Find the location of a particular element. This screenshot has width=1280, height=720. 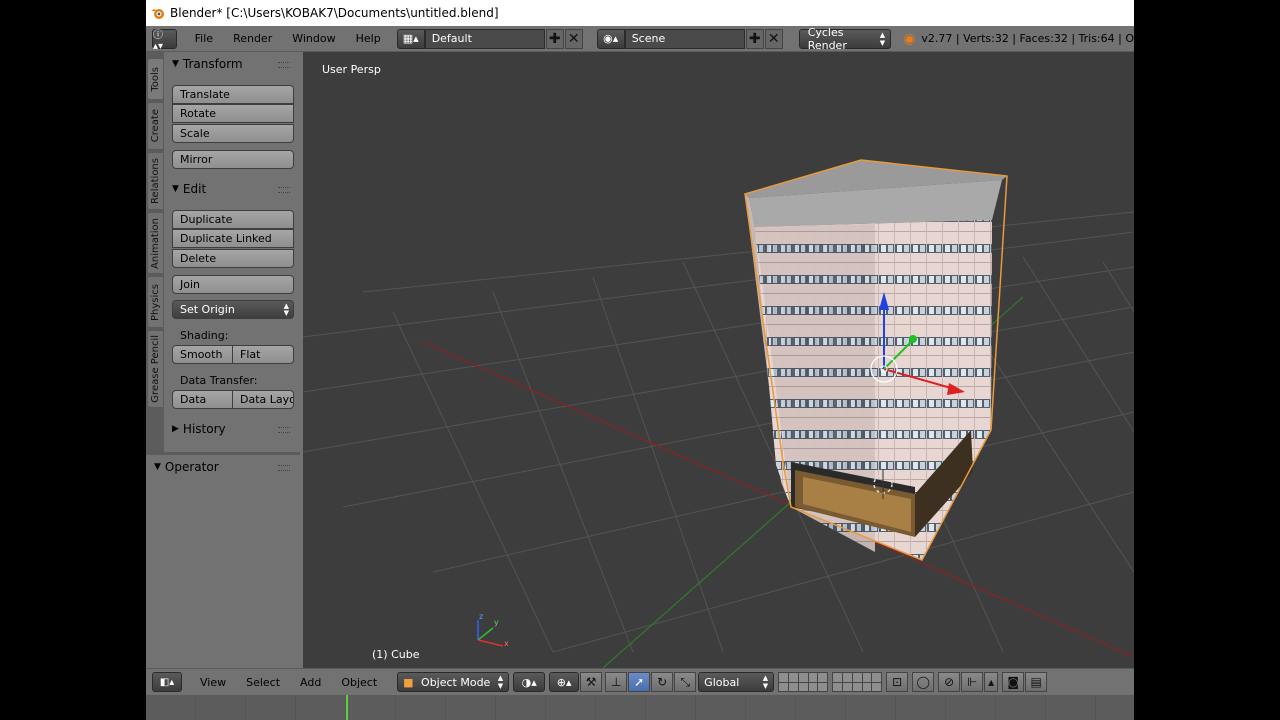

smooth-button: Smooth is located at coordinates (202, 354).